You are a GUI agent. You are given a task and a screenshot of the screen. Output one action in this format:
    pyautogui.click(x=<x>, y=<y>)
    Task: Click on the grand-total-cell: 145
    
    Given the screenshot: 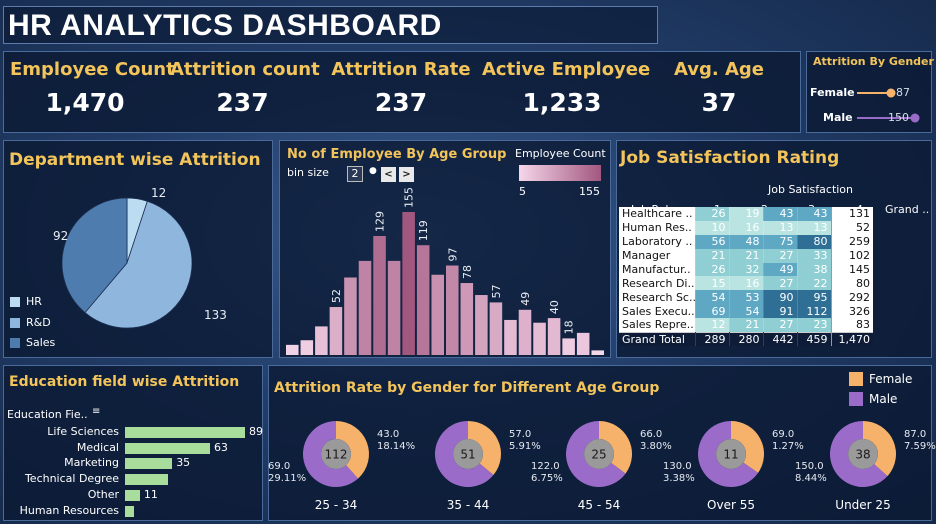 What is the action you would take?
    pyautogui.click(x=851, y=269)
    